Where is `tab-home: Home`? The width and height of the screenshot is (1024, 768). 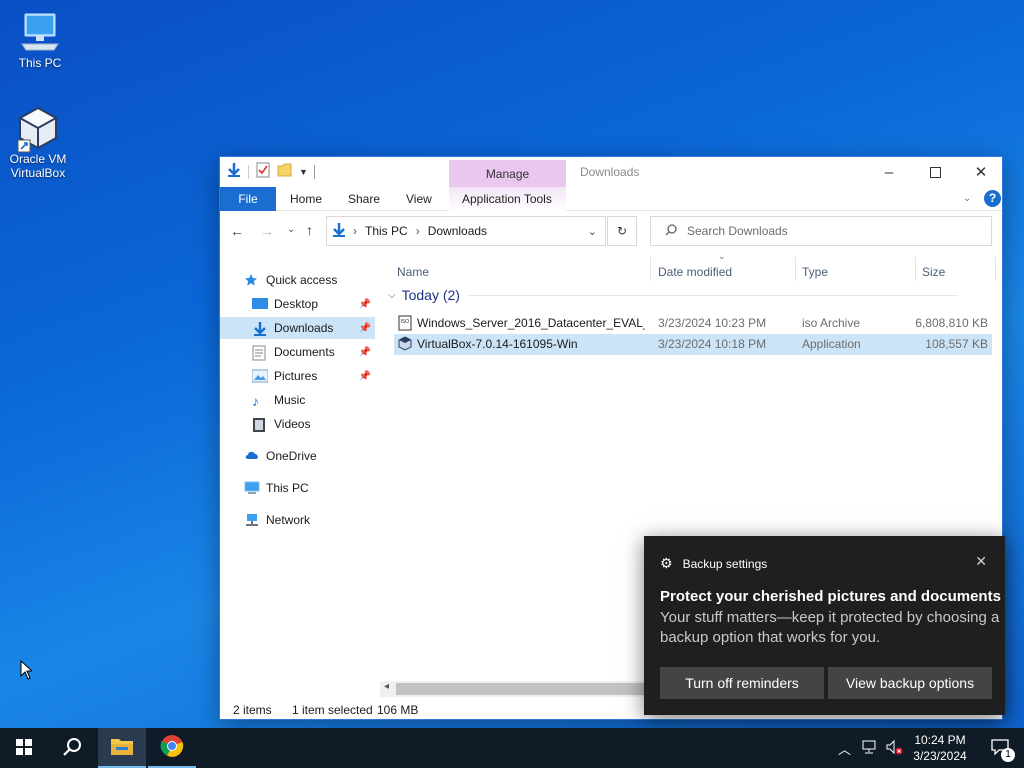 tab-home: Home is located at coordinates (306, 199).